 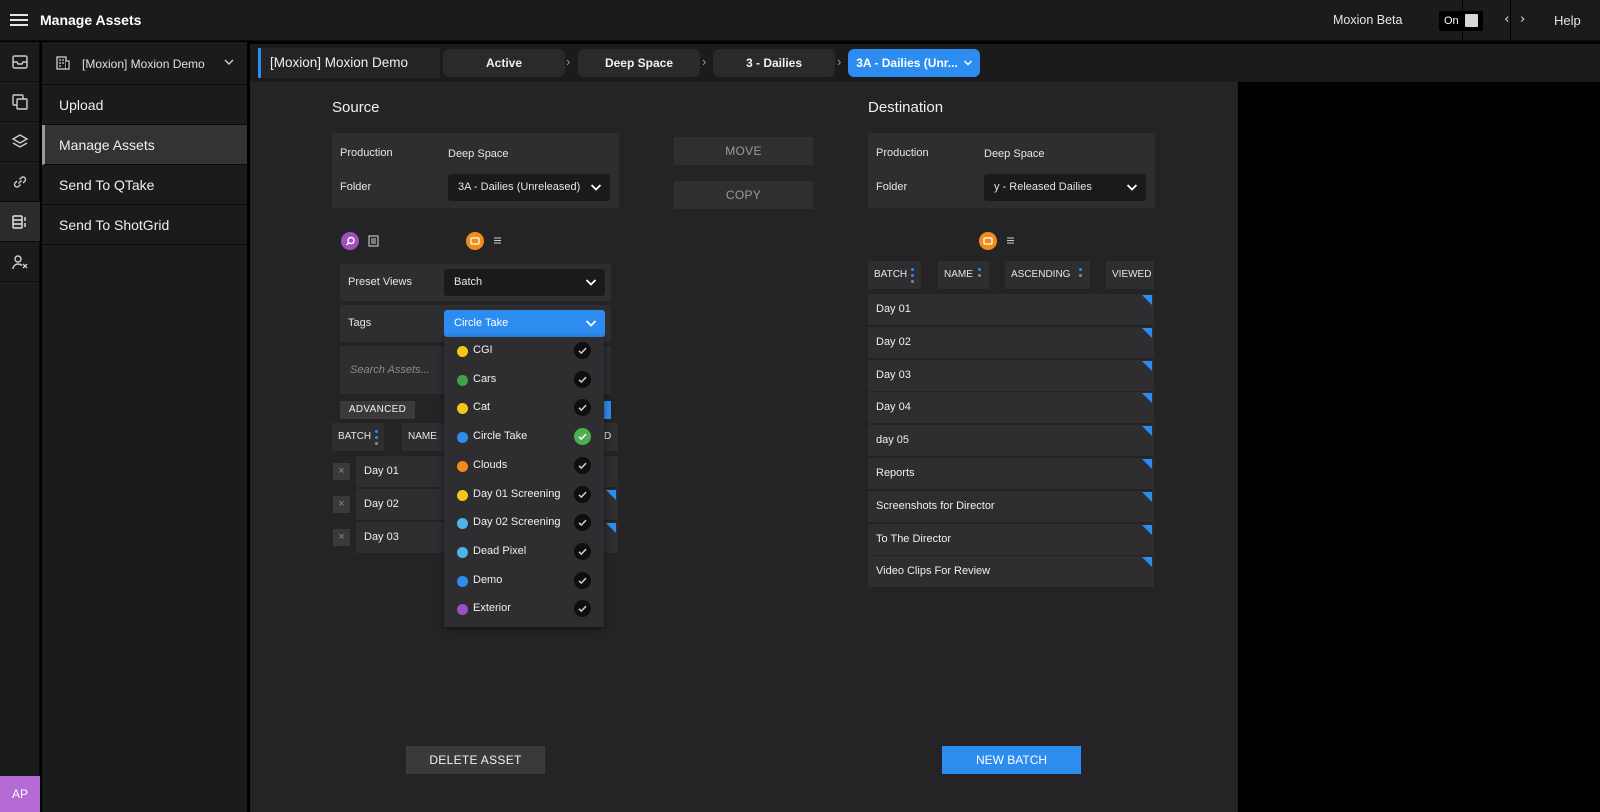 I want to click on search-view-icon, so click(x=350, y=241).